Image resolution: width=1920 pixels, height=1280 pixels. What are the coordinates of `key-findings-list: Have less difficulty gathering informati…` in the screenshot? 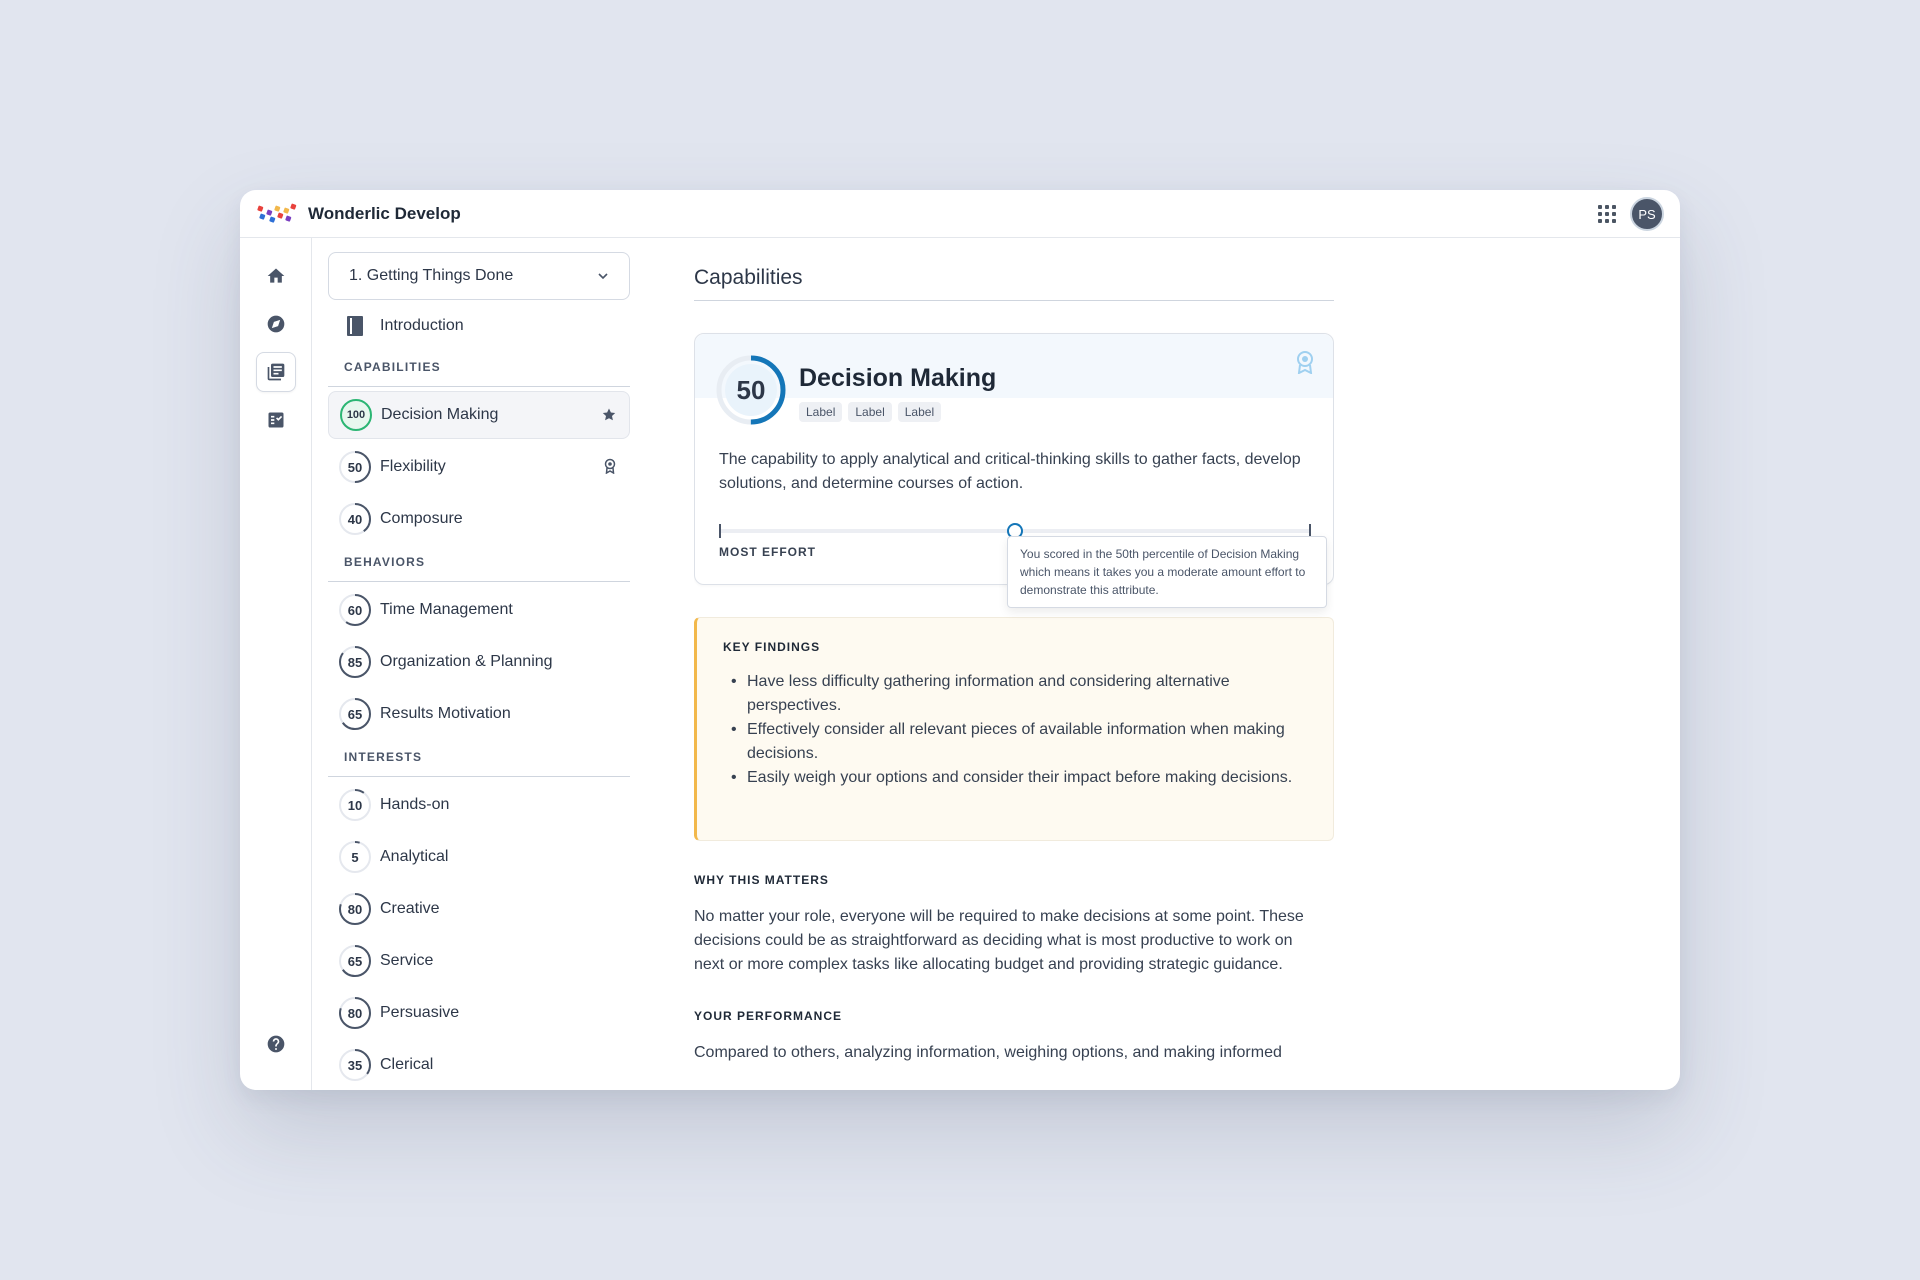 It's located at (1015, 730).